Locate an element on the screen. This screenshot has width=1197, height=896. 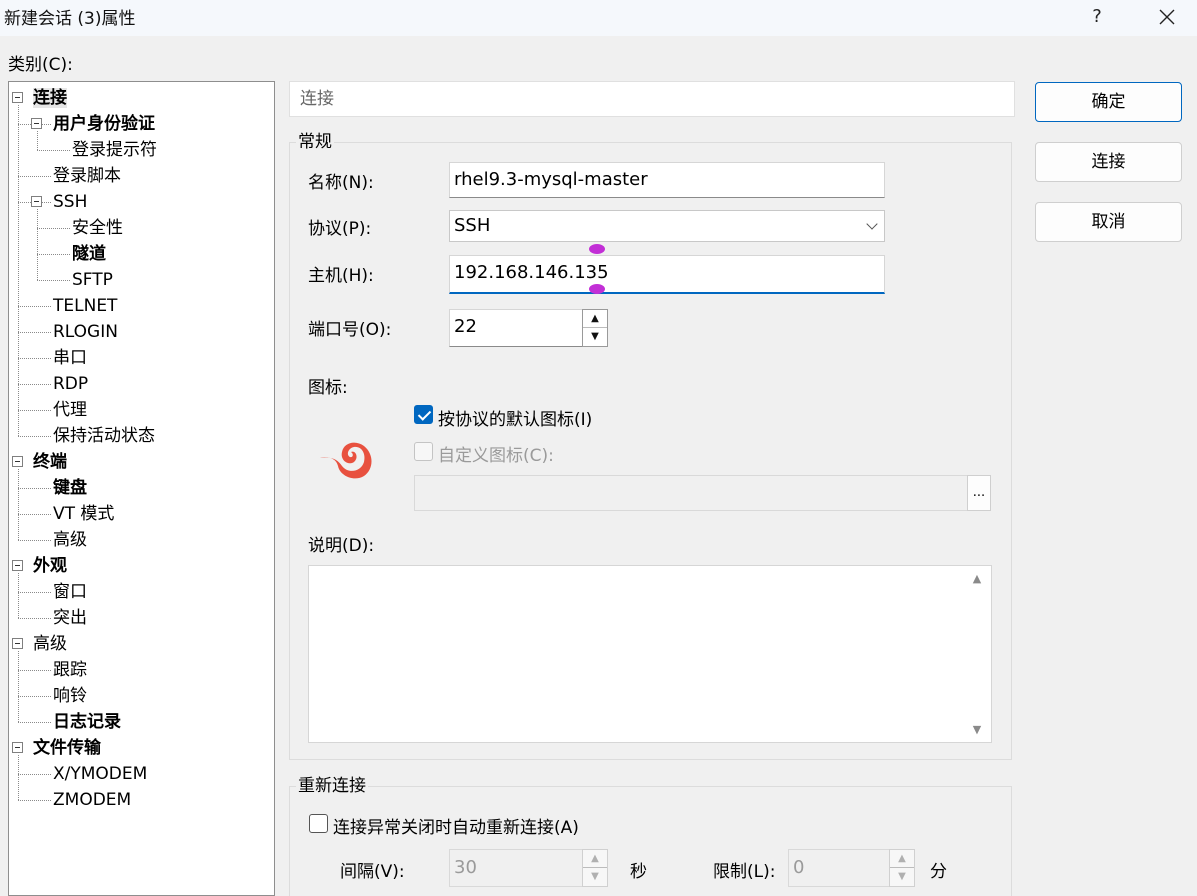
tree-item-label: TELNET is located at coordinates (85, 306).